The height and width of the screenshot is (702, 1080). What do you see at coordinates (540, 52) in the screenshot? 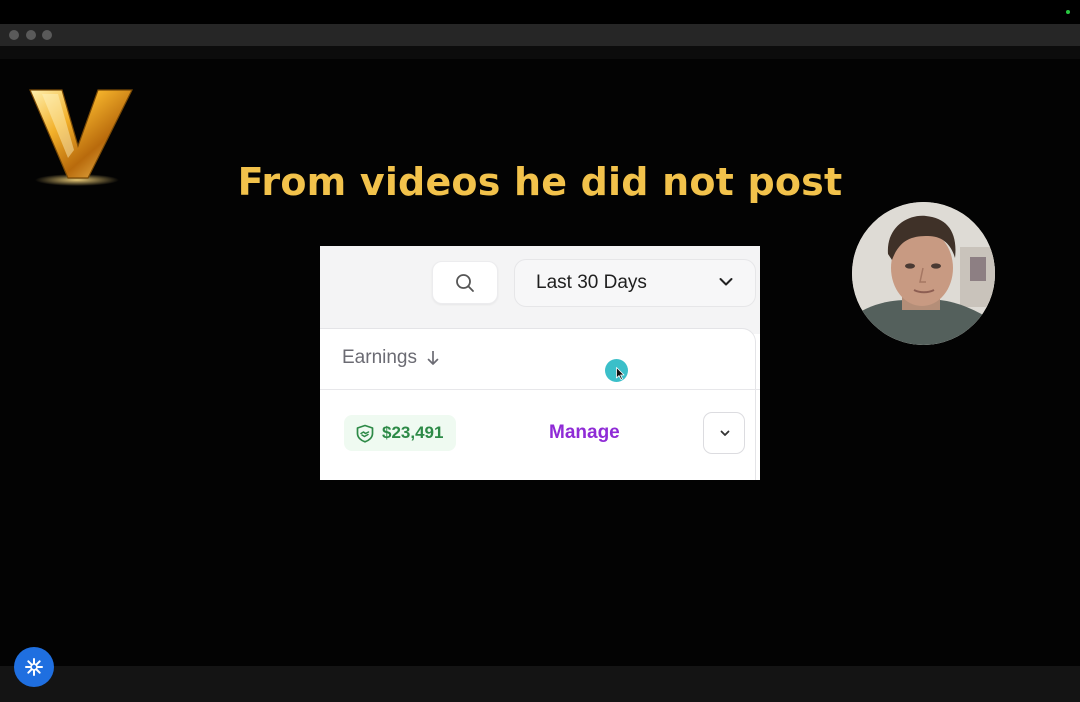
I see `toolbar-area` at bounding box center [540, 52].